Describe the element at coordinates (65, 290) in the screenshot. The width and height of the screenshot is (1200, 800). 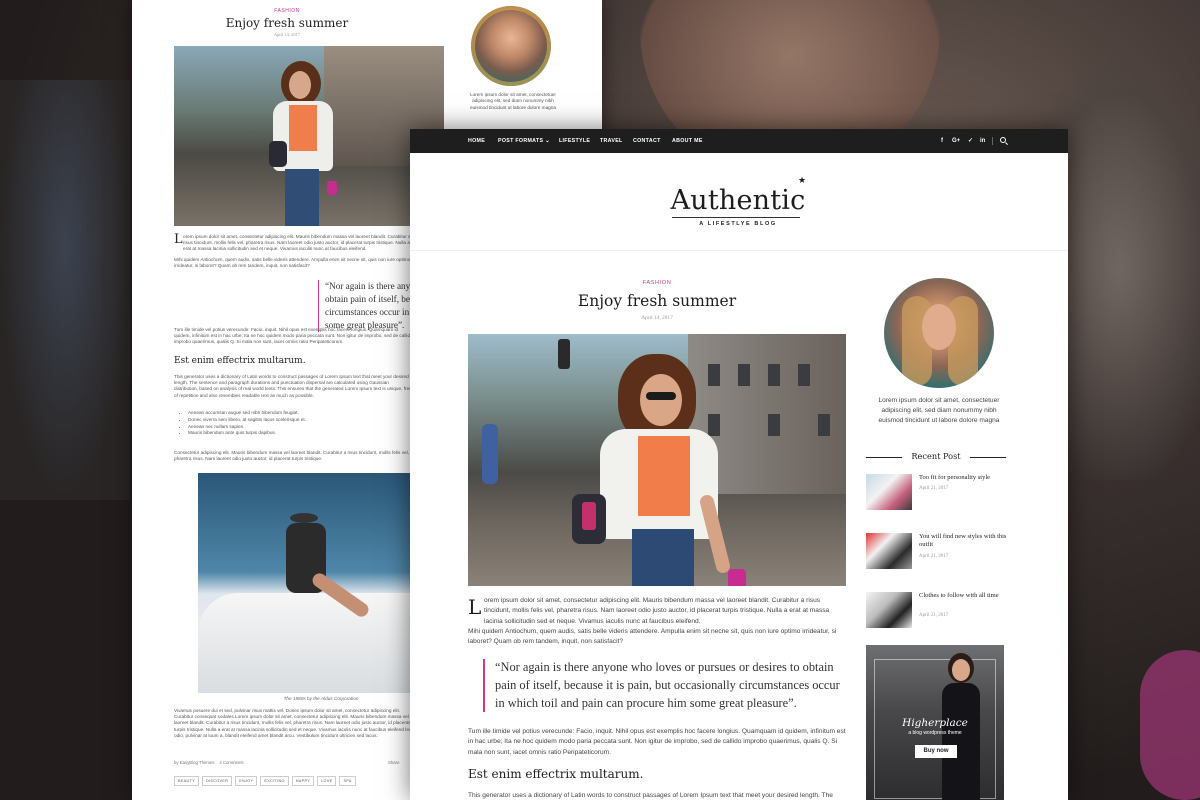
I see `background-pedestrian` at that location.